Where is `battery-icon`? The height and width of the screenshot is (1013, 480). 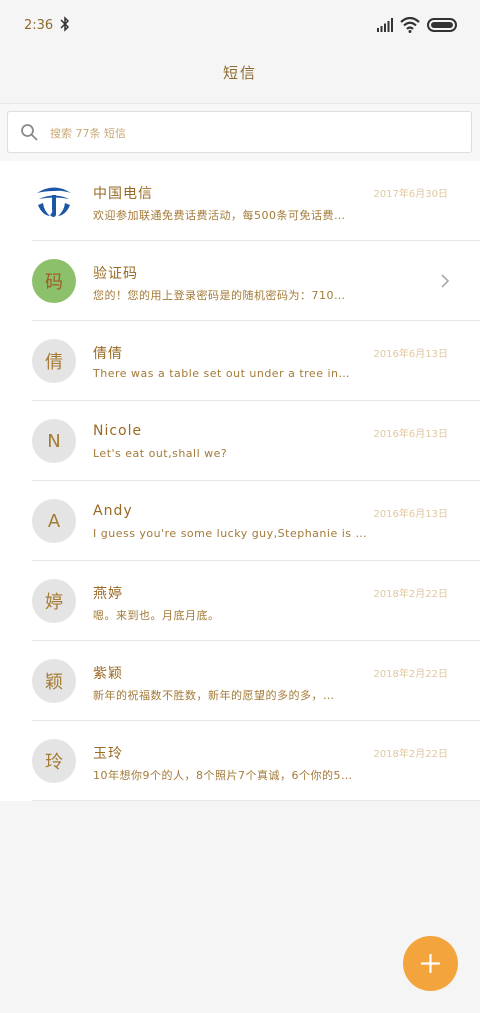
battery-icon is located at coordinates (442, 25).